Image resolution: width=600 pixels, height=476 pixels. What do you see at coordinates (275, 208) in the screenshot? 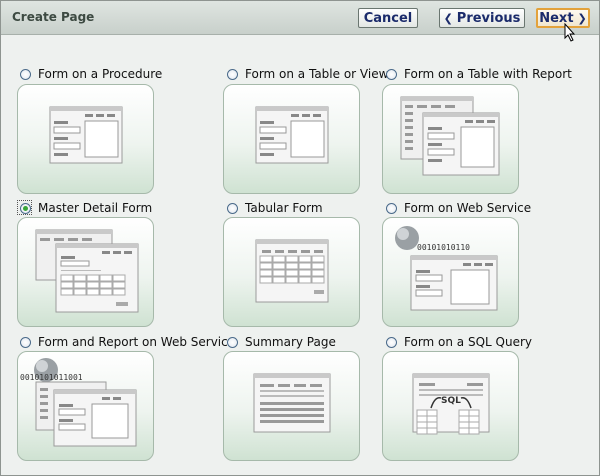
I see `option-tabular-form: Tabular Form` at bounding box center [275, 208].